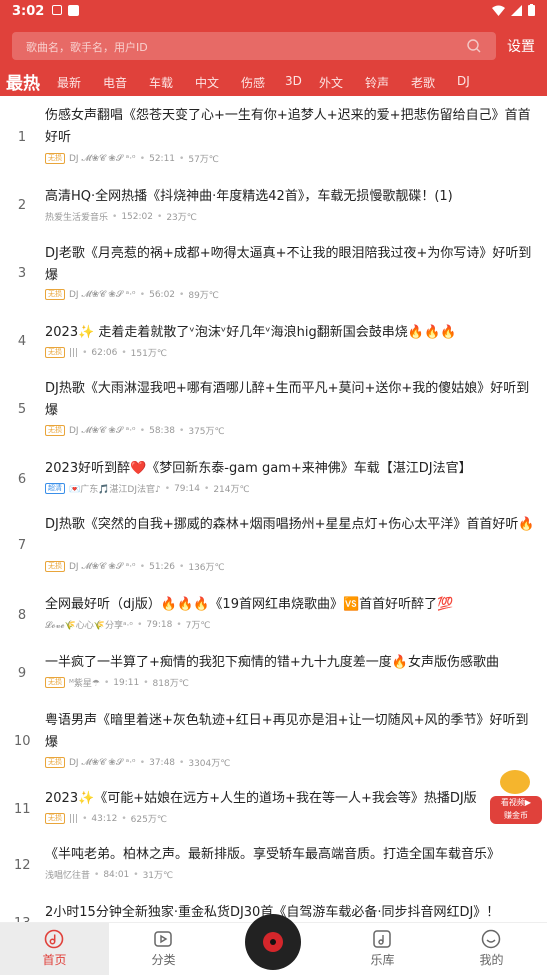  I want to click on song-meta: 无损 DJ 𝓜❀𝓒 ❀𝓢 ᵃ·ᵒ • 56:02 • 89万℃, so click(132, 294).